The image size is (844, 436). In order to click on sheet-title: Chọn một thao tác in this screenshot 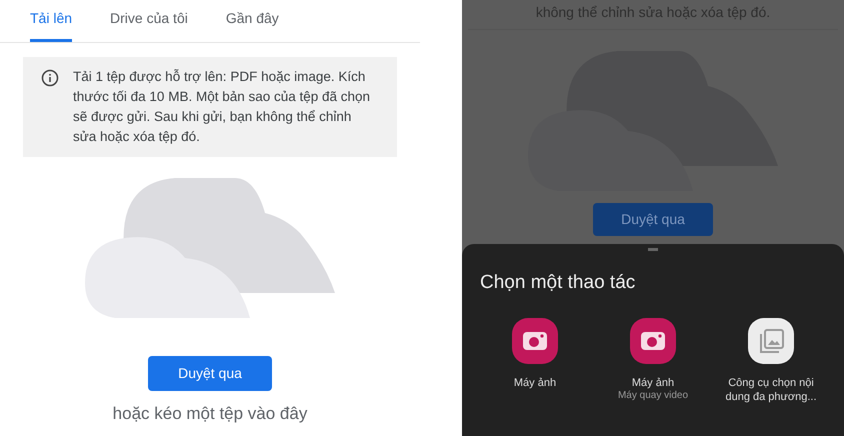, I will do `click(558, 283)`.